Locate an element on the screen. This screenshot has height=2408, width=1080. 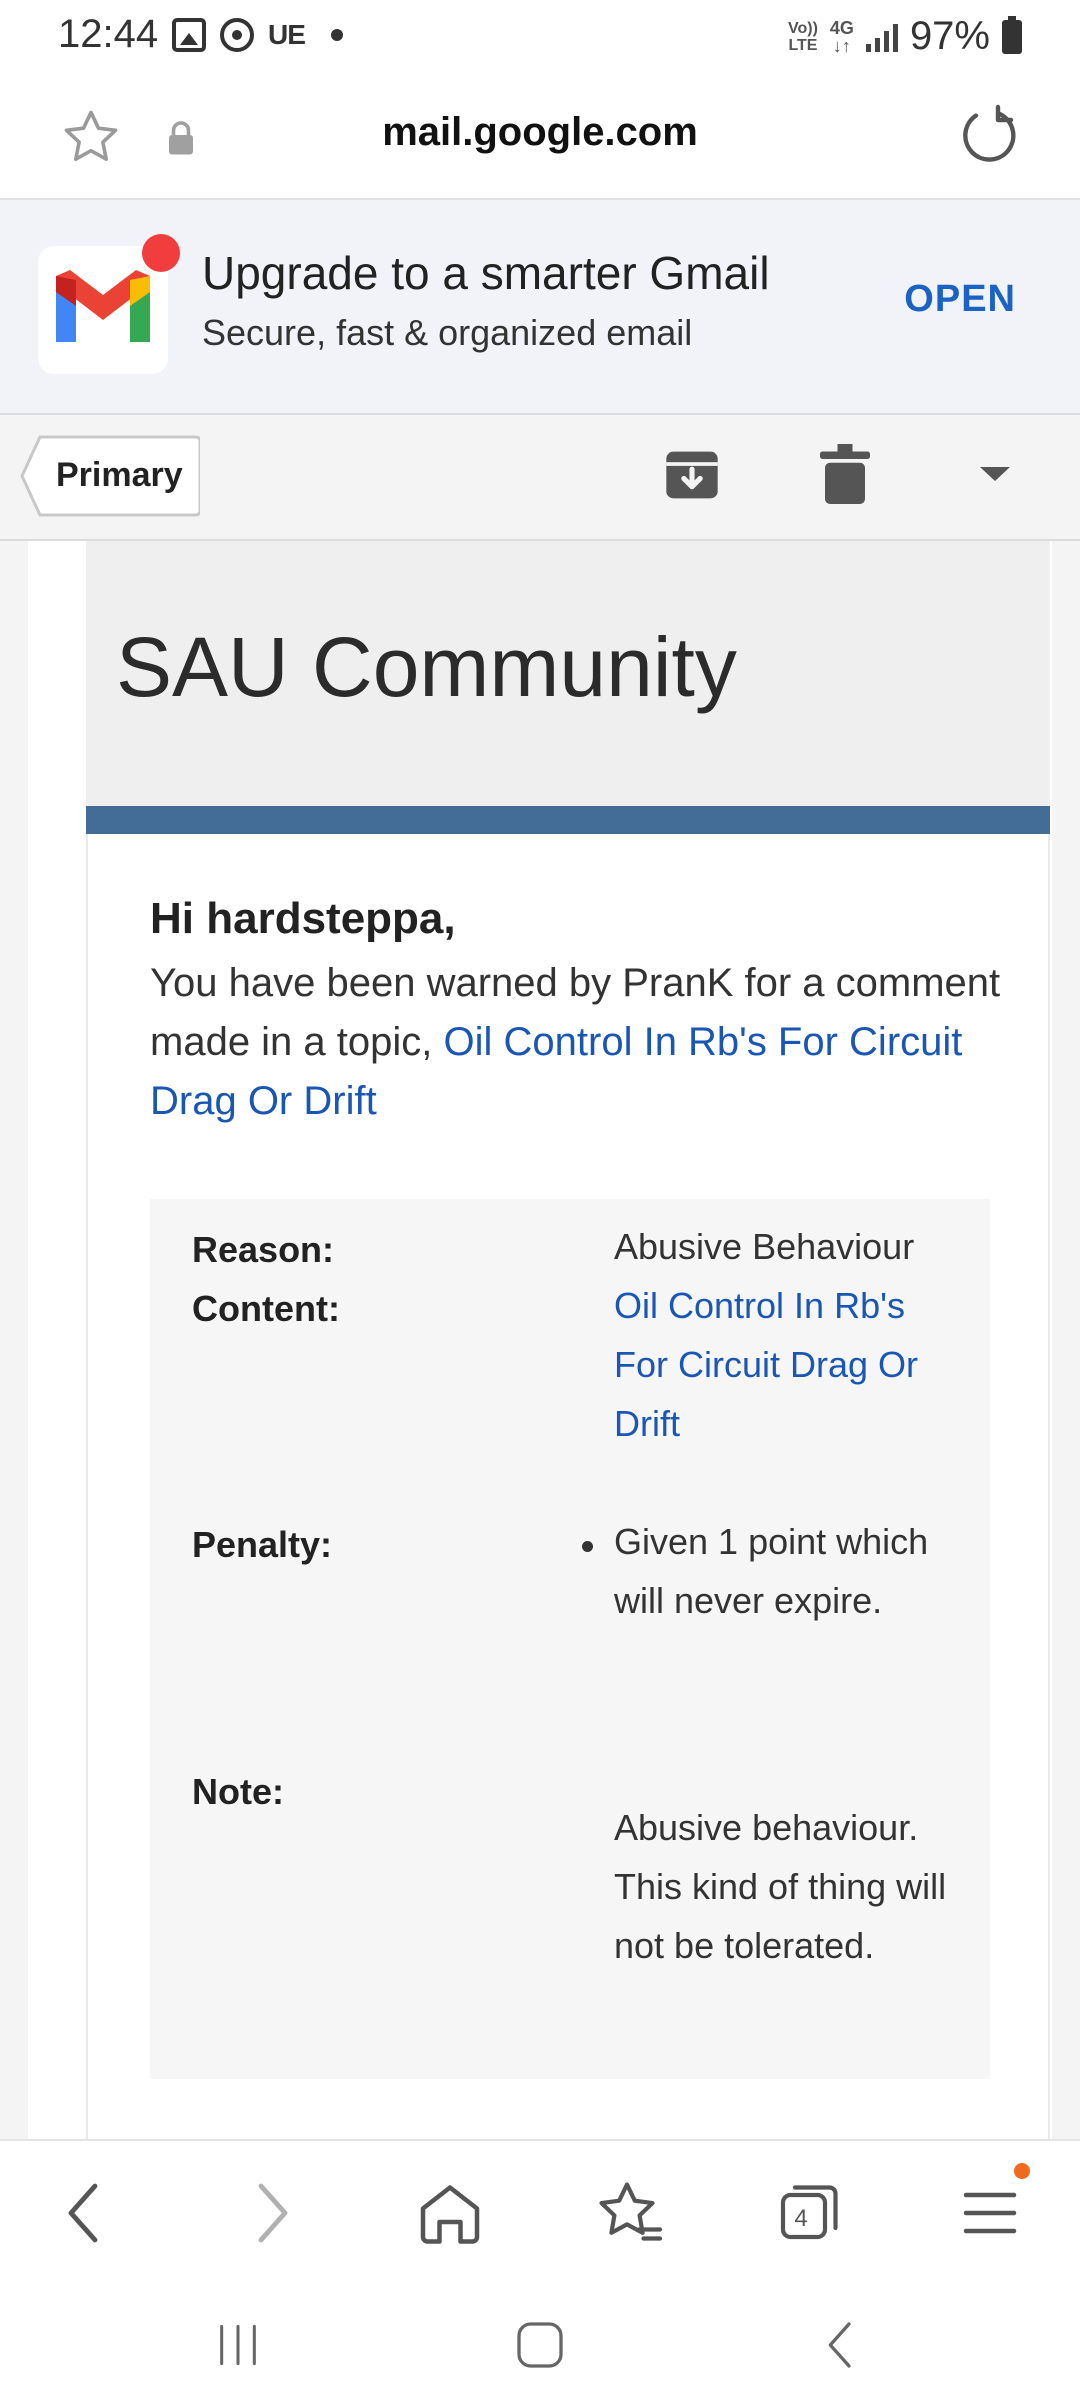
note-label: Note: is located at coordinates (238, 1791).